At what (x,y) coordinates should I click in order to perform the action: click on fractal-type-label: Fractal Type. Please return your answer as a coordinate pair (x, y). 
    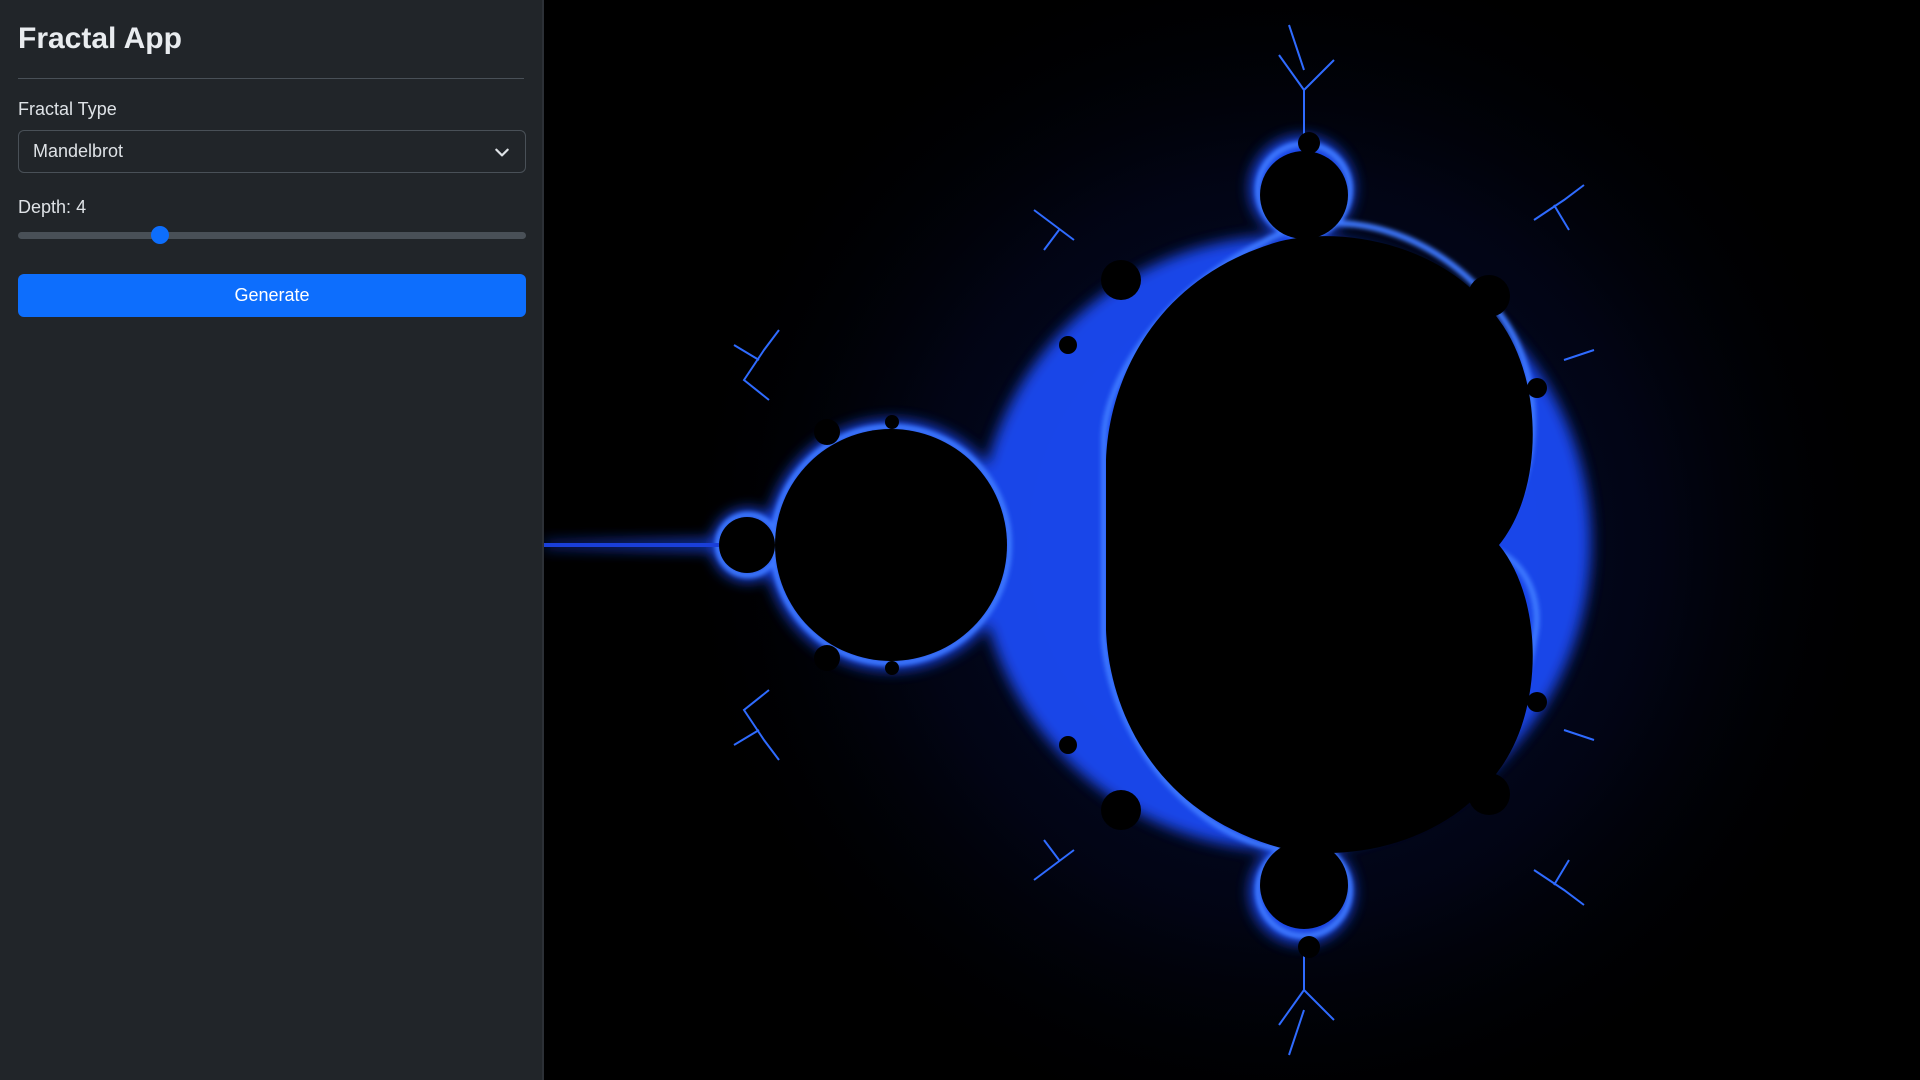
    Looking at the image, I should click on (67, 109).